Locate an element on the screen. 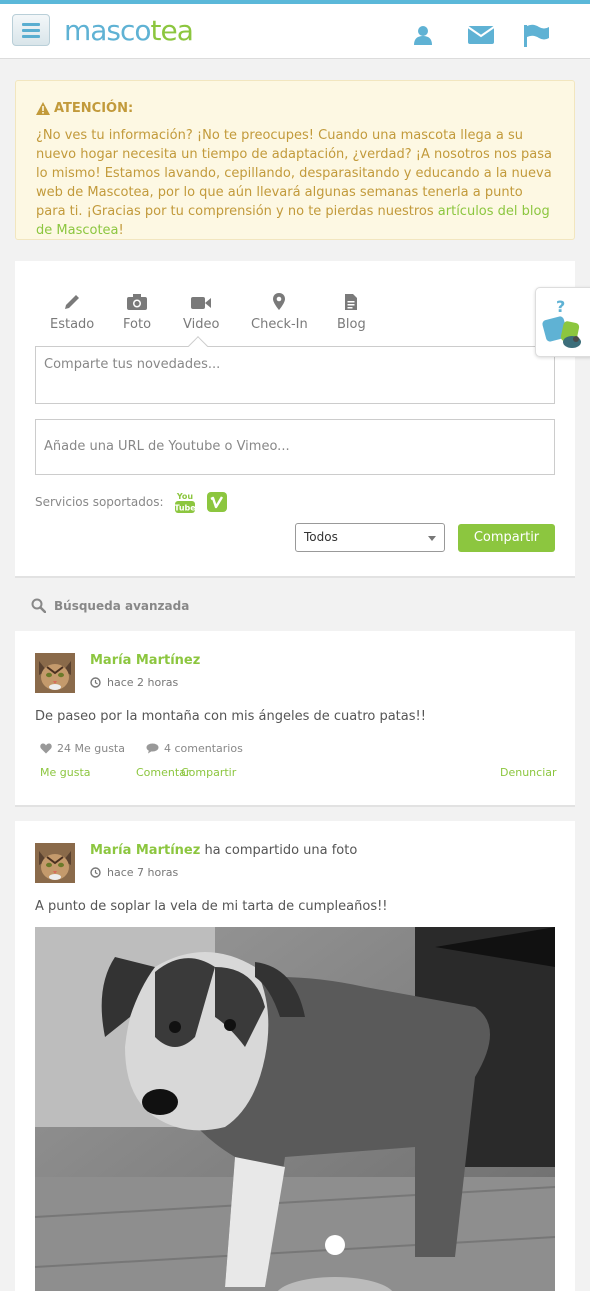 This screenshot has width=590, height=1291. pencil-icon is located at coordinates (72, 302).